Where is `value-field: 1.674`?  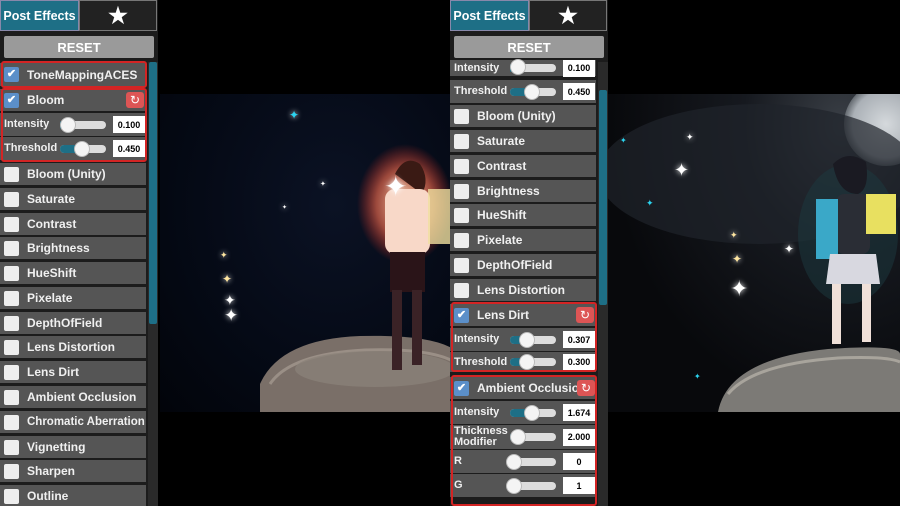
value-field: 1.674 is located at coordinates (579, 412).